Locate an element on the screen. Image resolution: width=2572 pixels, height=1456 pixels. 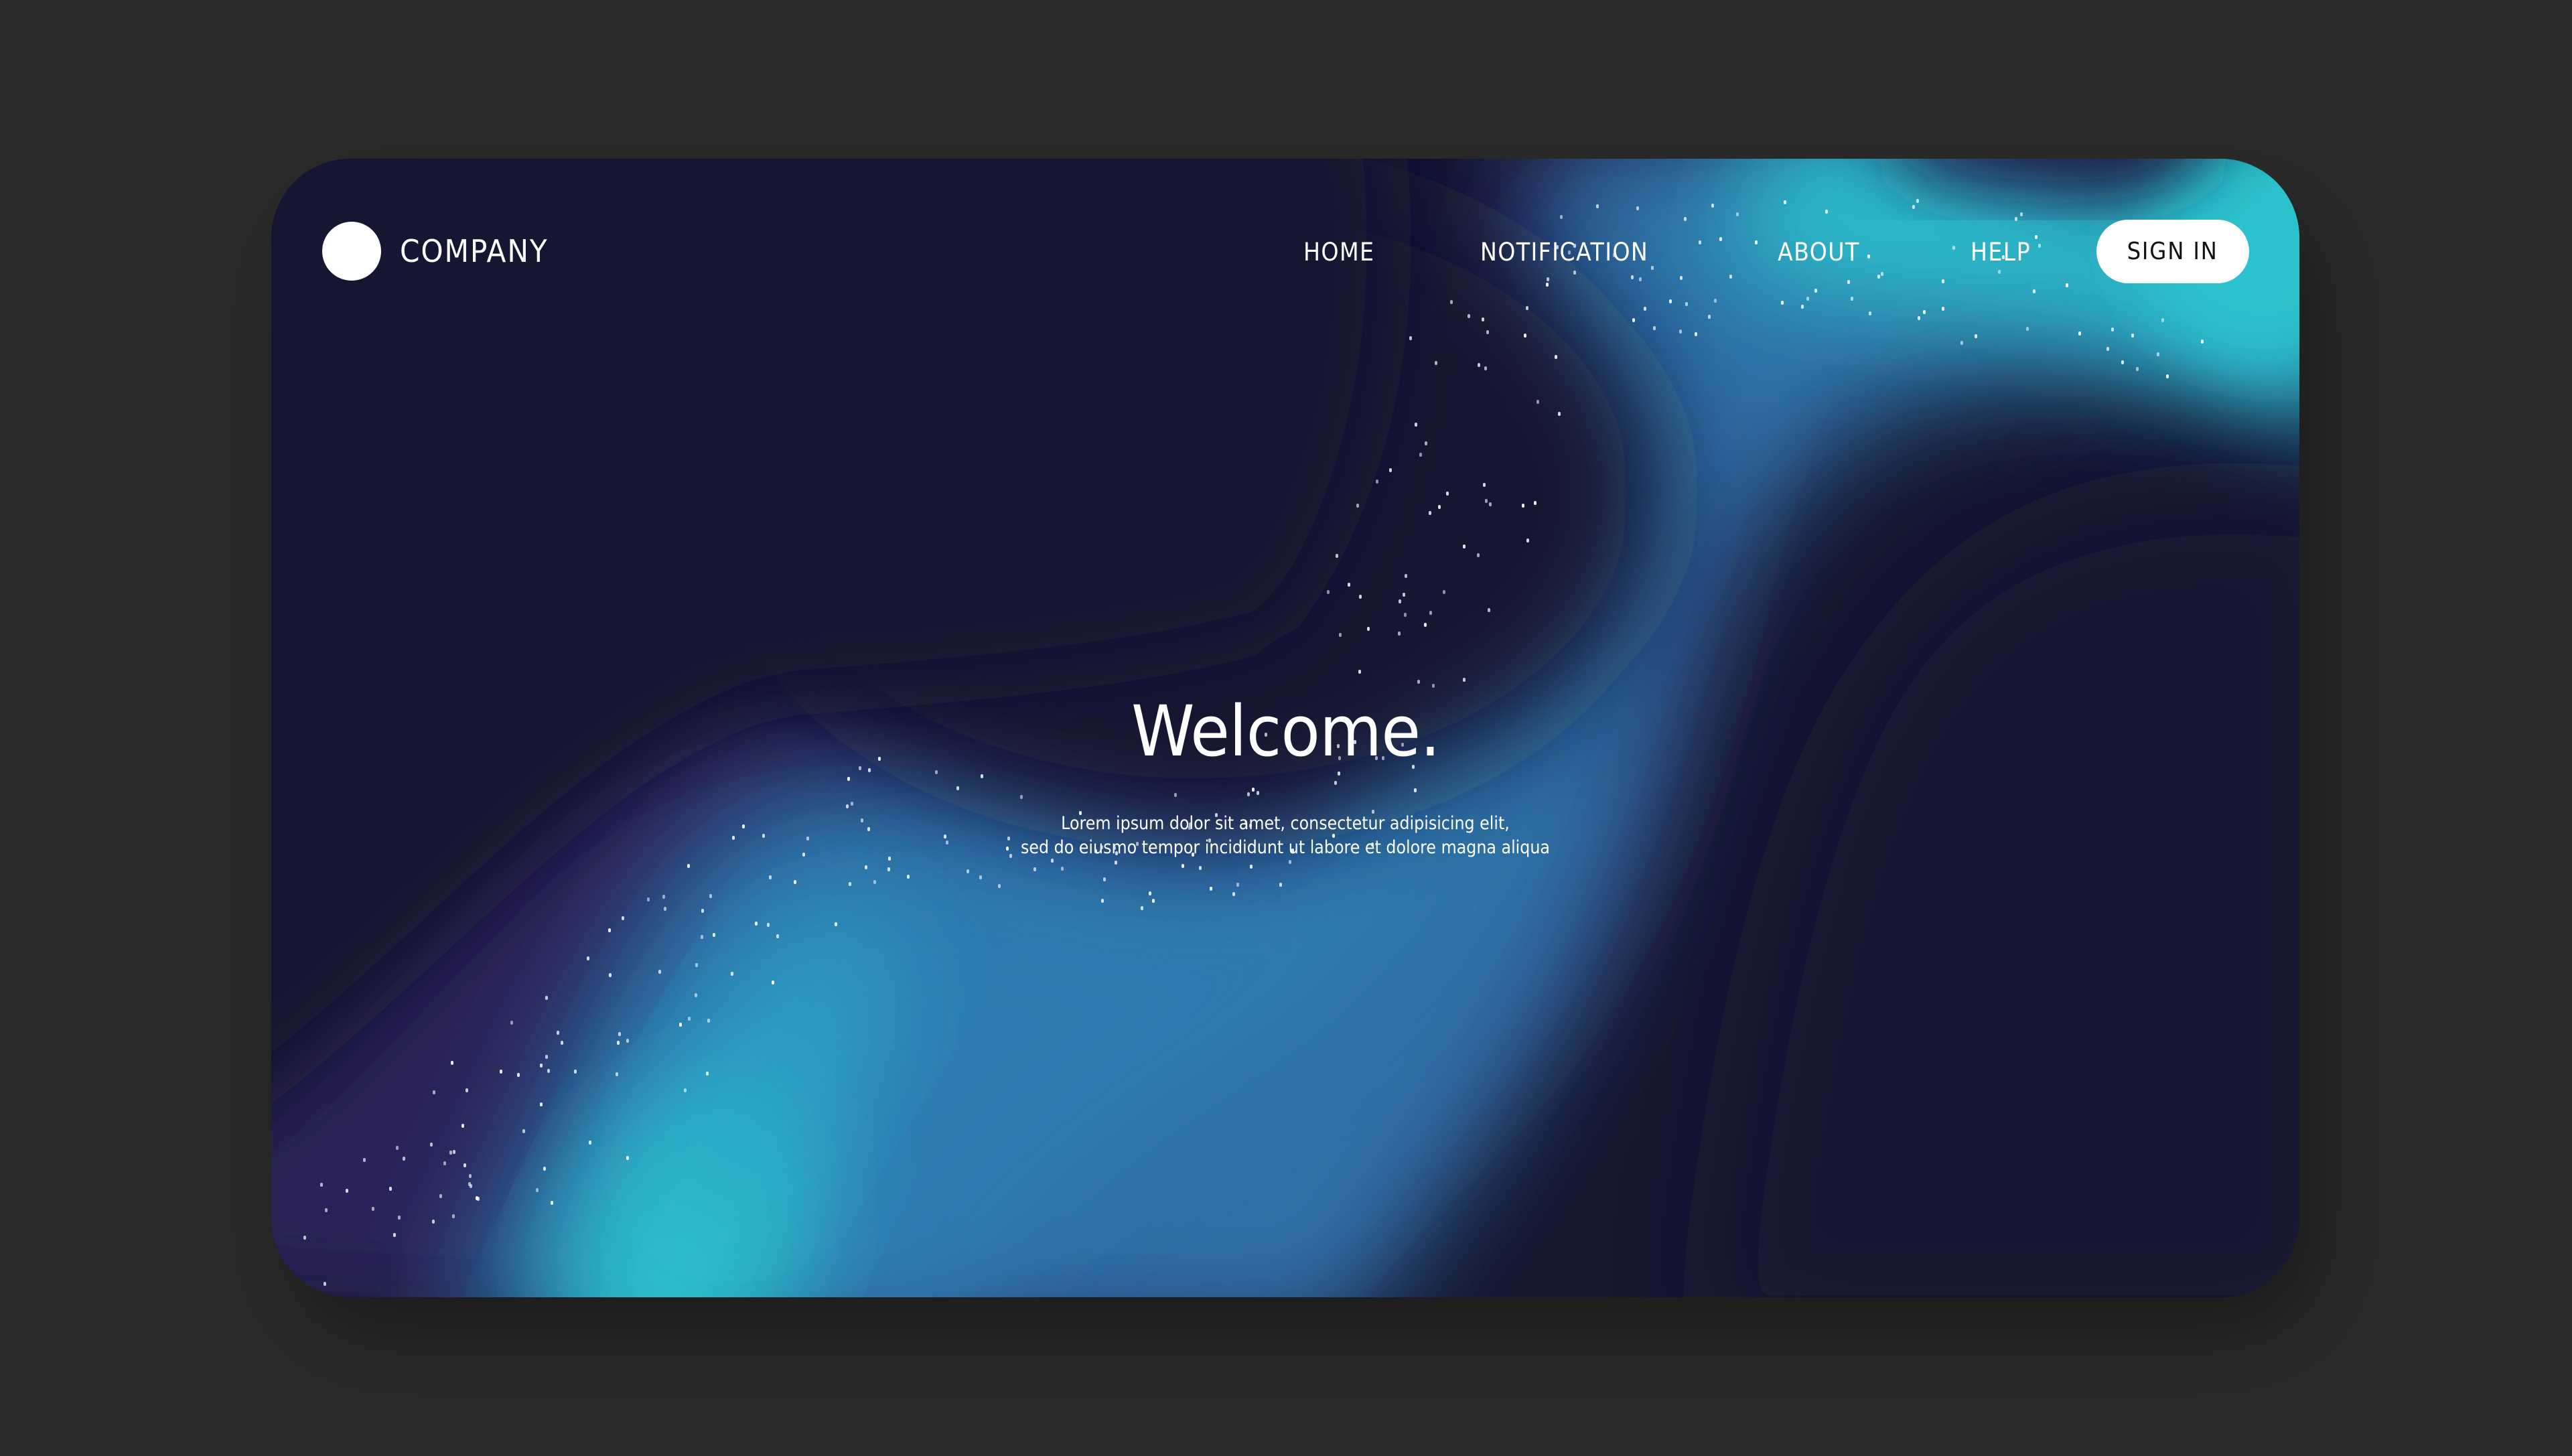
nav-home: HOME is located at coordinates (1338, 252).